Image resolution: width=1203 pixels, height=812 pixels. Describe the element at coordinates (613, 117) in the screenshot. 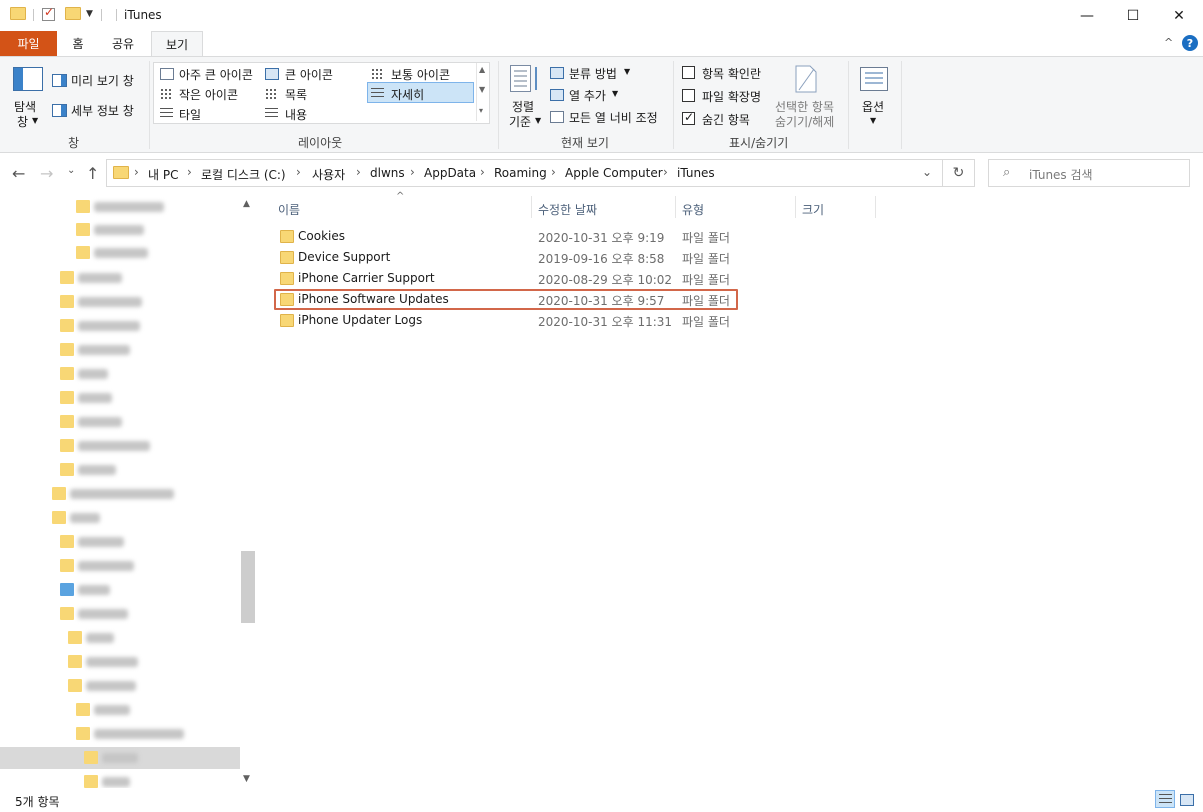

I see `size-all-columns-button: 모든 열 너비 조정` at that location.